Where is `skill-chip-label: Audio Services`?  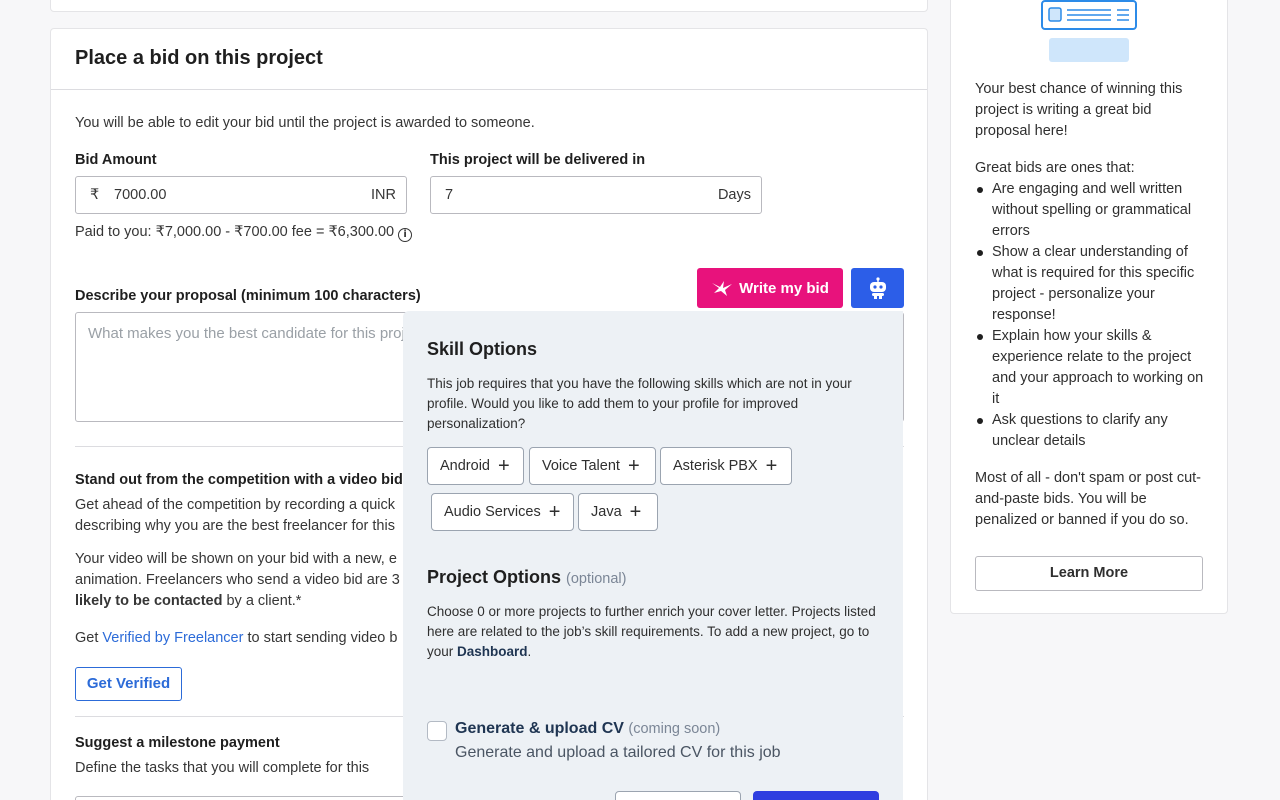
skill-chip-label: Audio Services is located at coordinates (492, 512).